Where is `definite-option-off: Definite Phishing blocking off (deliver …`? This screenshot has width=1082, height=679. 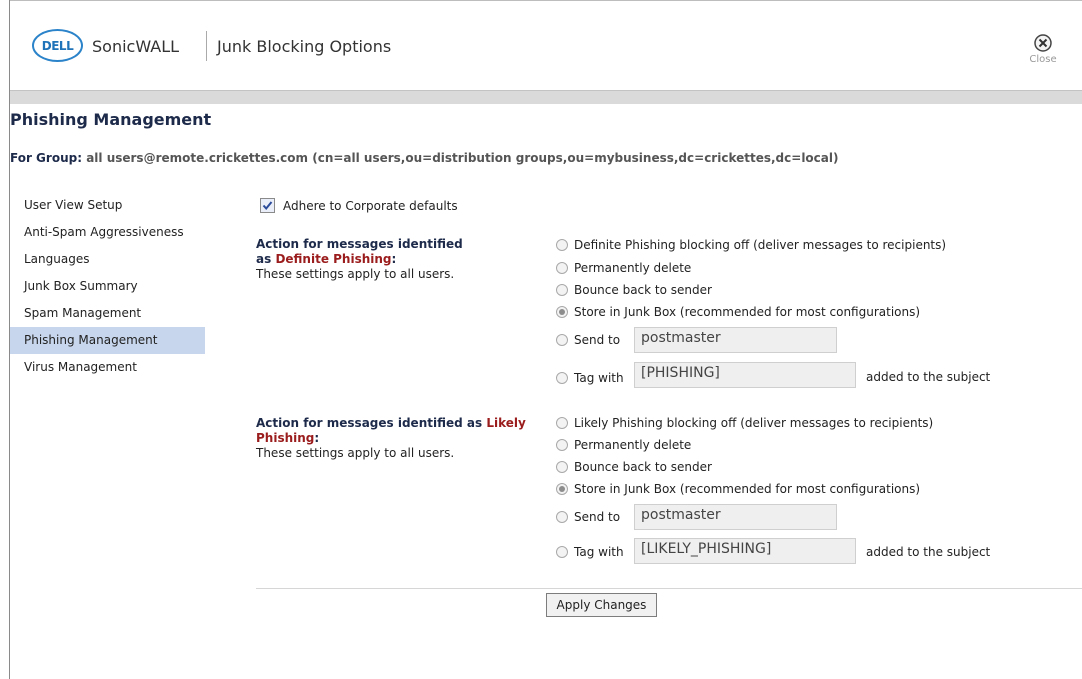
definite-option-off: Definite Phishing blocking off (deliver … is located at coordinates (751, 245).